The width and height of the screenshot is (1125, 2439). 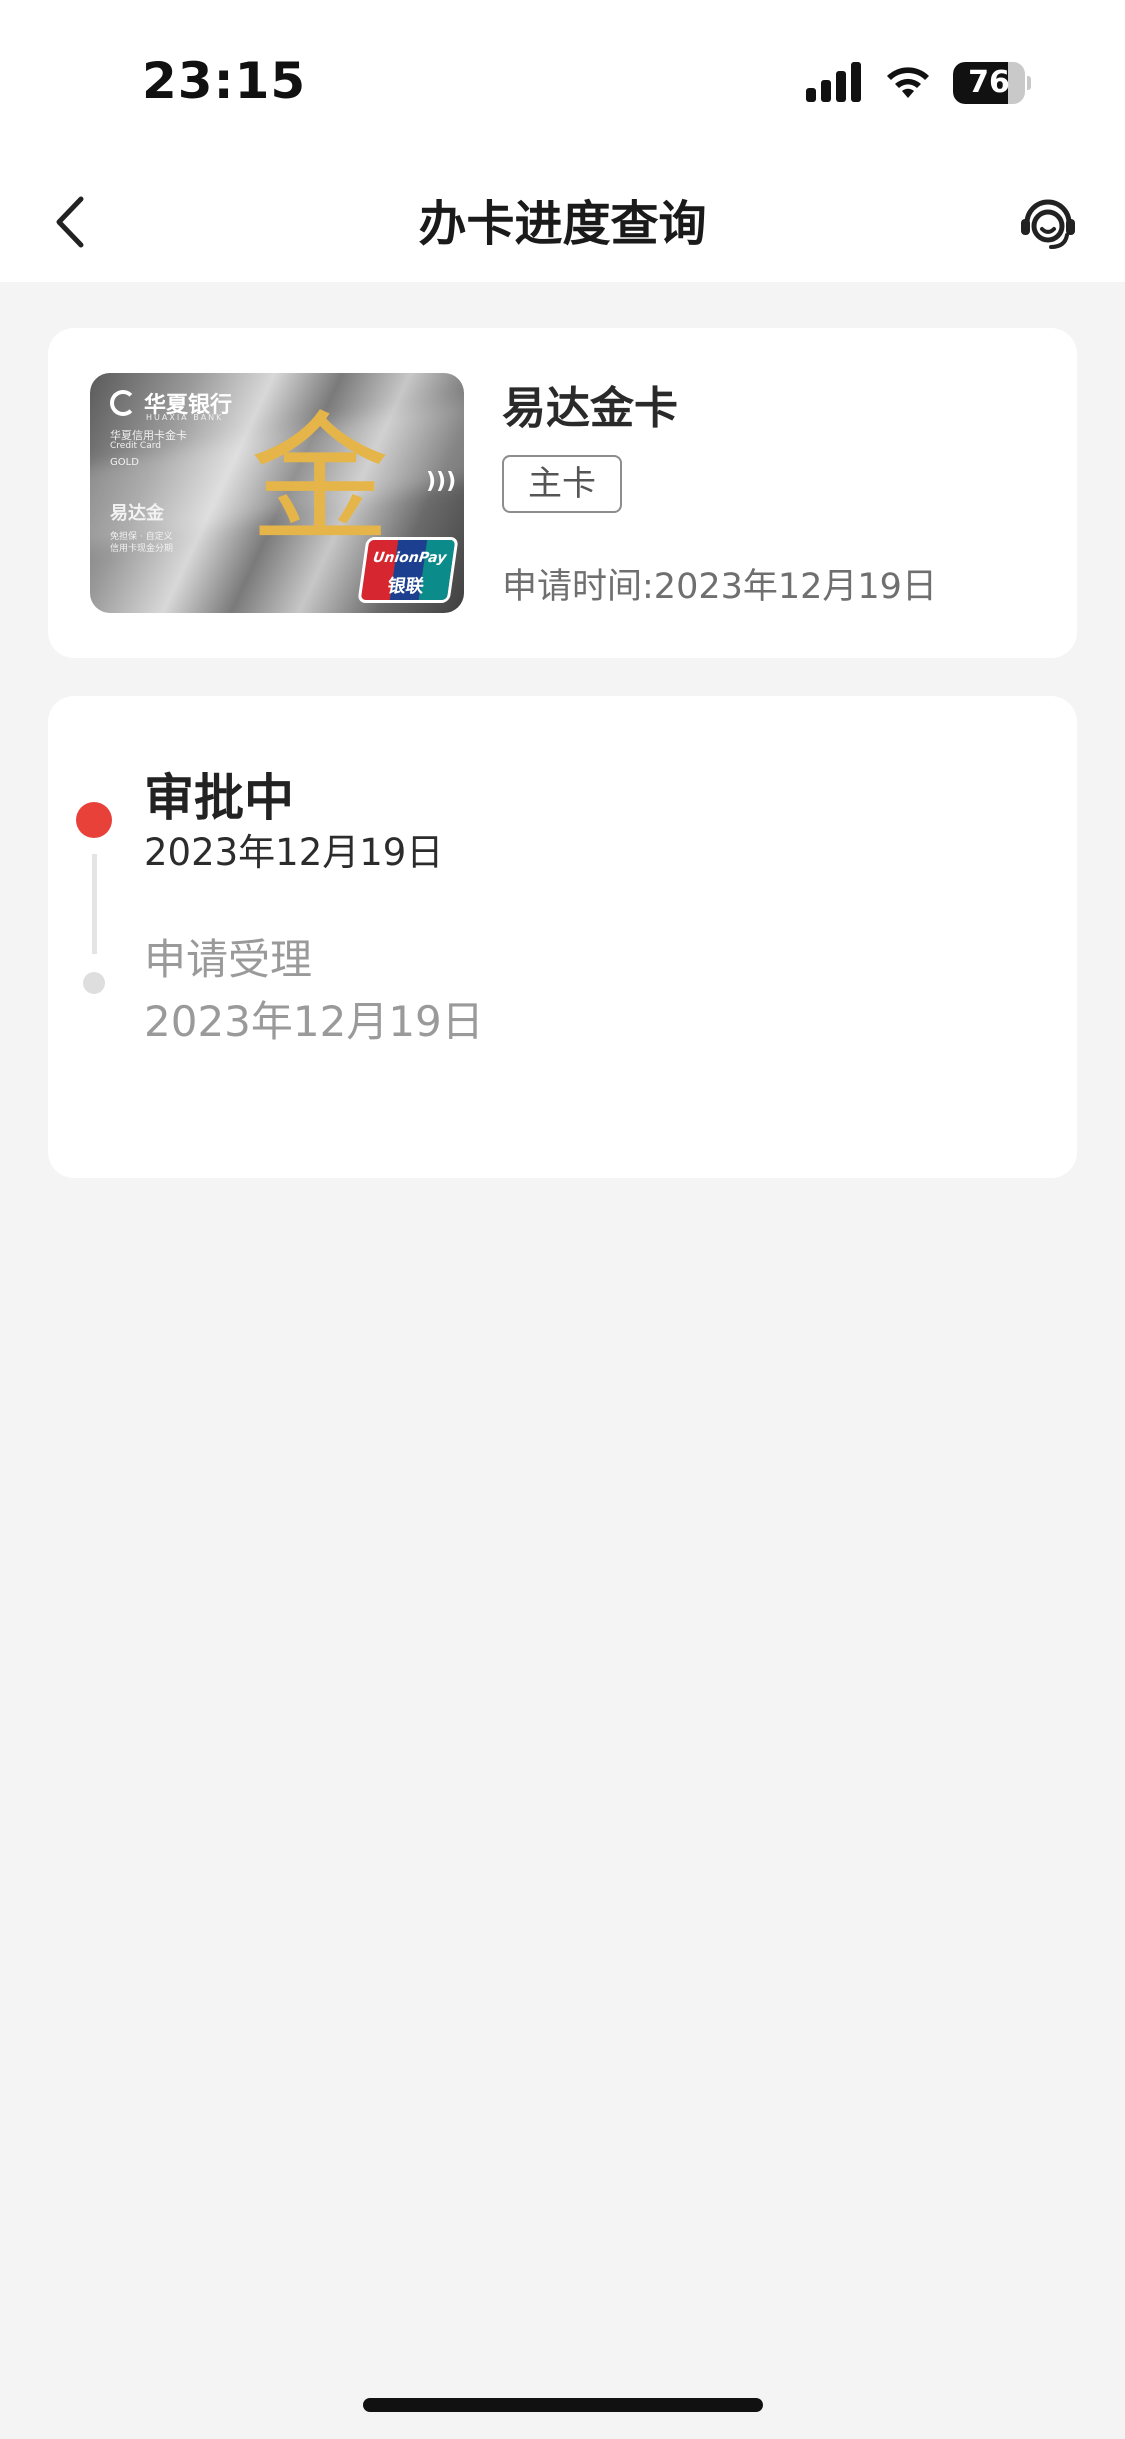 What do you see at coordinates (562, 80) in the screenshot?
I see `status-bar: 23:15 76` at bounding box center [562, 80].